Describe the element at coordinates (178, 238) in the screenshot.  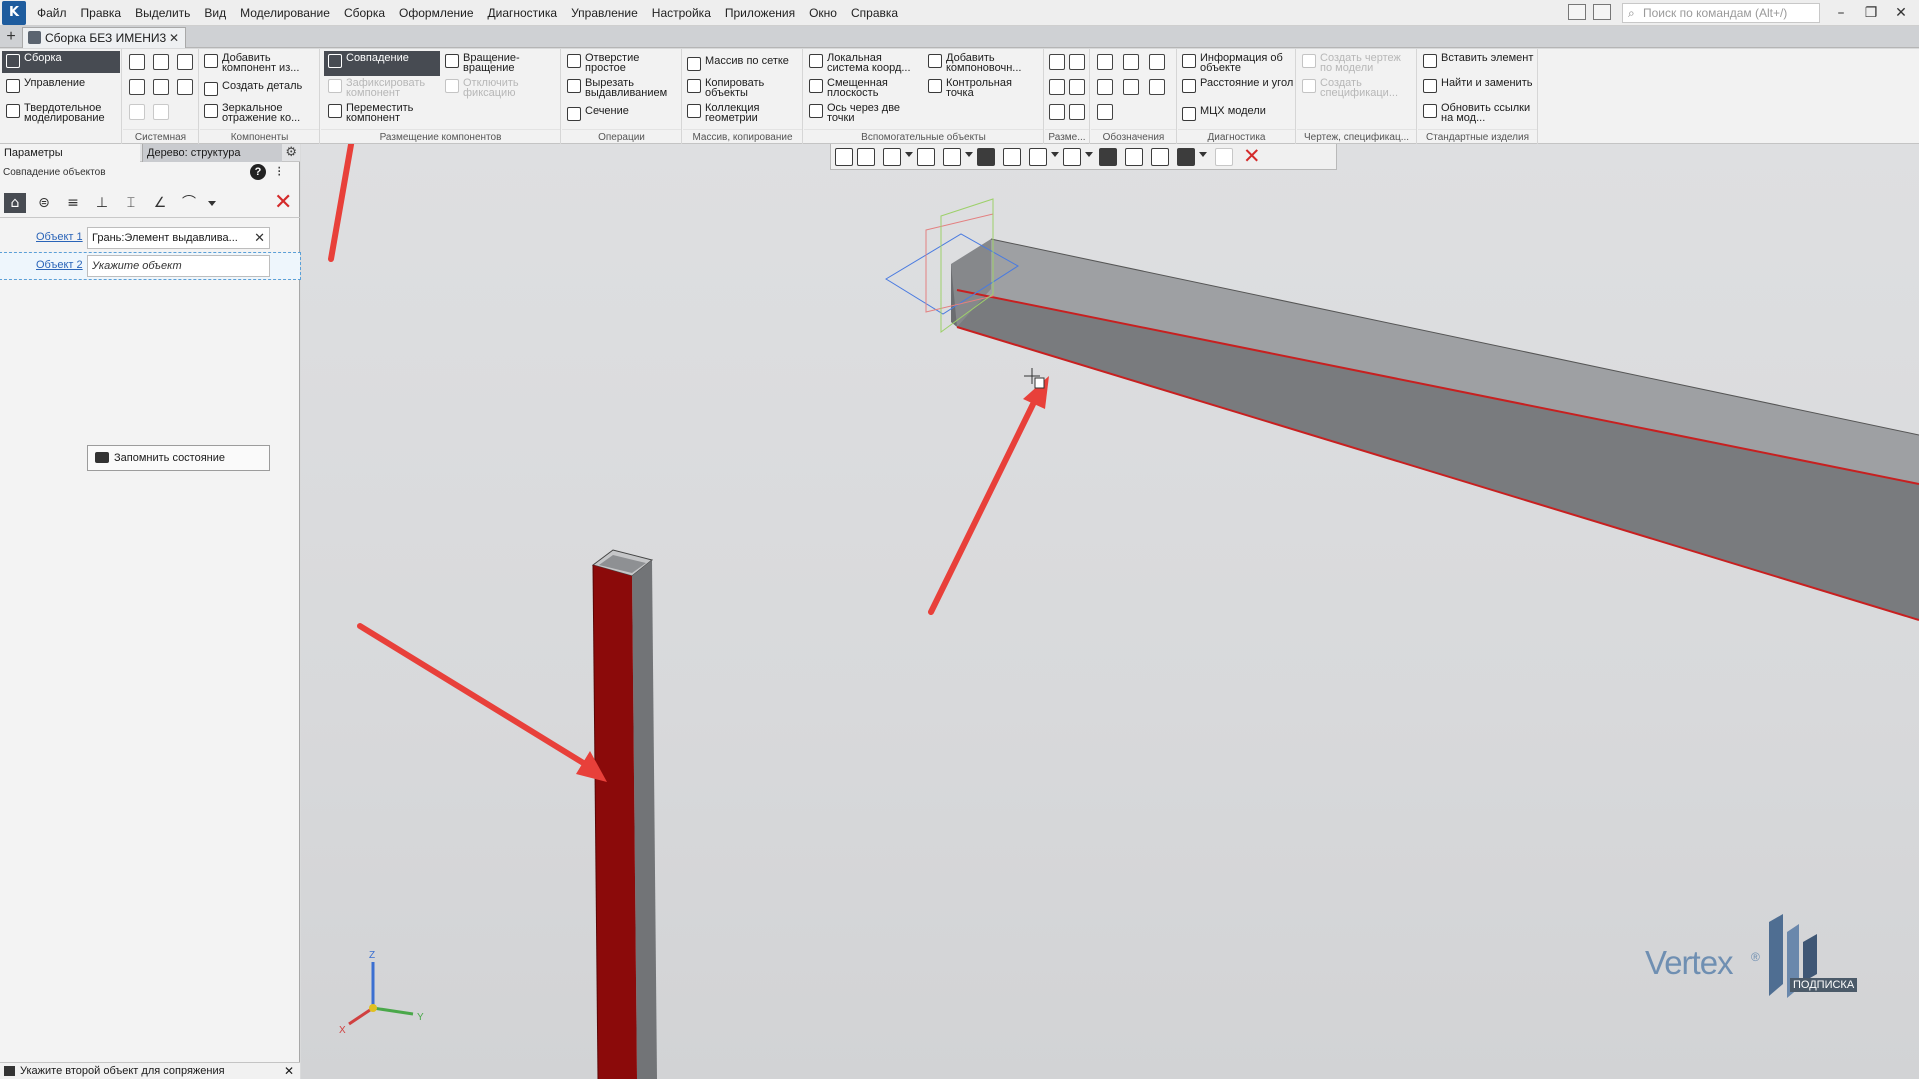
I see `object1-field: Грань:Элемент выдавлива... ✕` at that location.